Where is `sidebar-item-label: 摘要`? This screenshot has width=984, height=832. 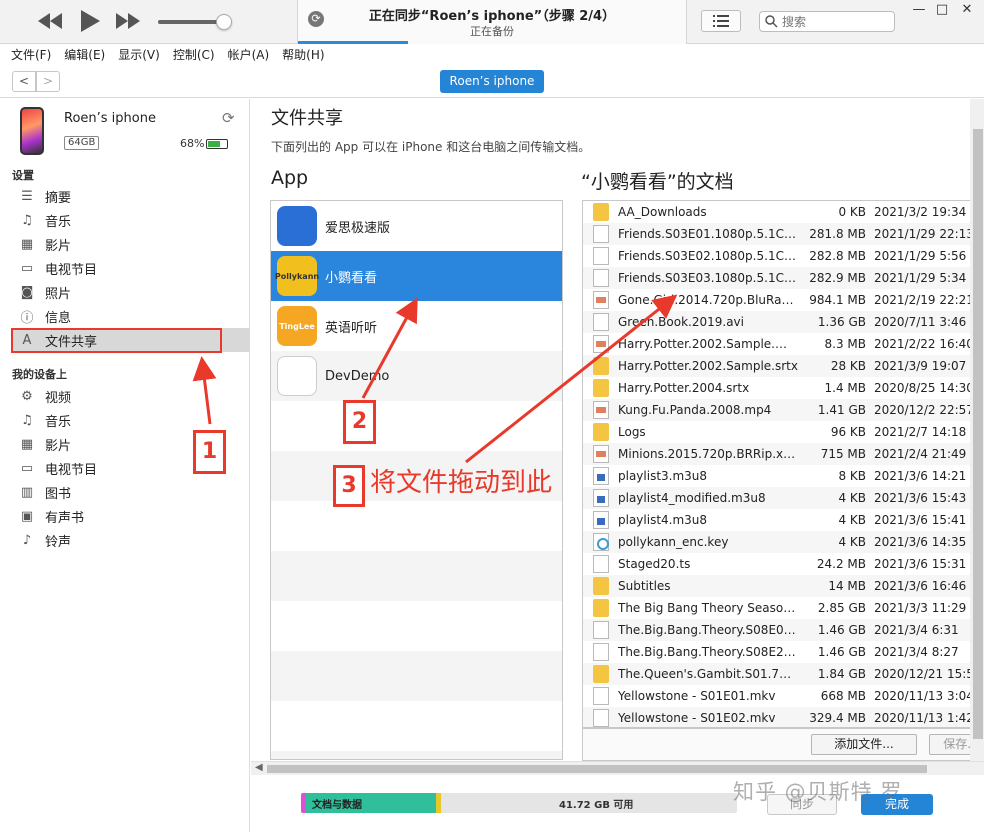
sidebar-item-label: 摘要 is located at coordinates (58, 198).